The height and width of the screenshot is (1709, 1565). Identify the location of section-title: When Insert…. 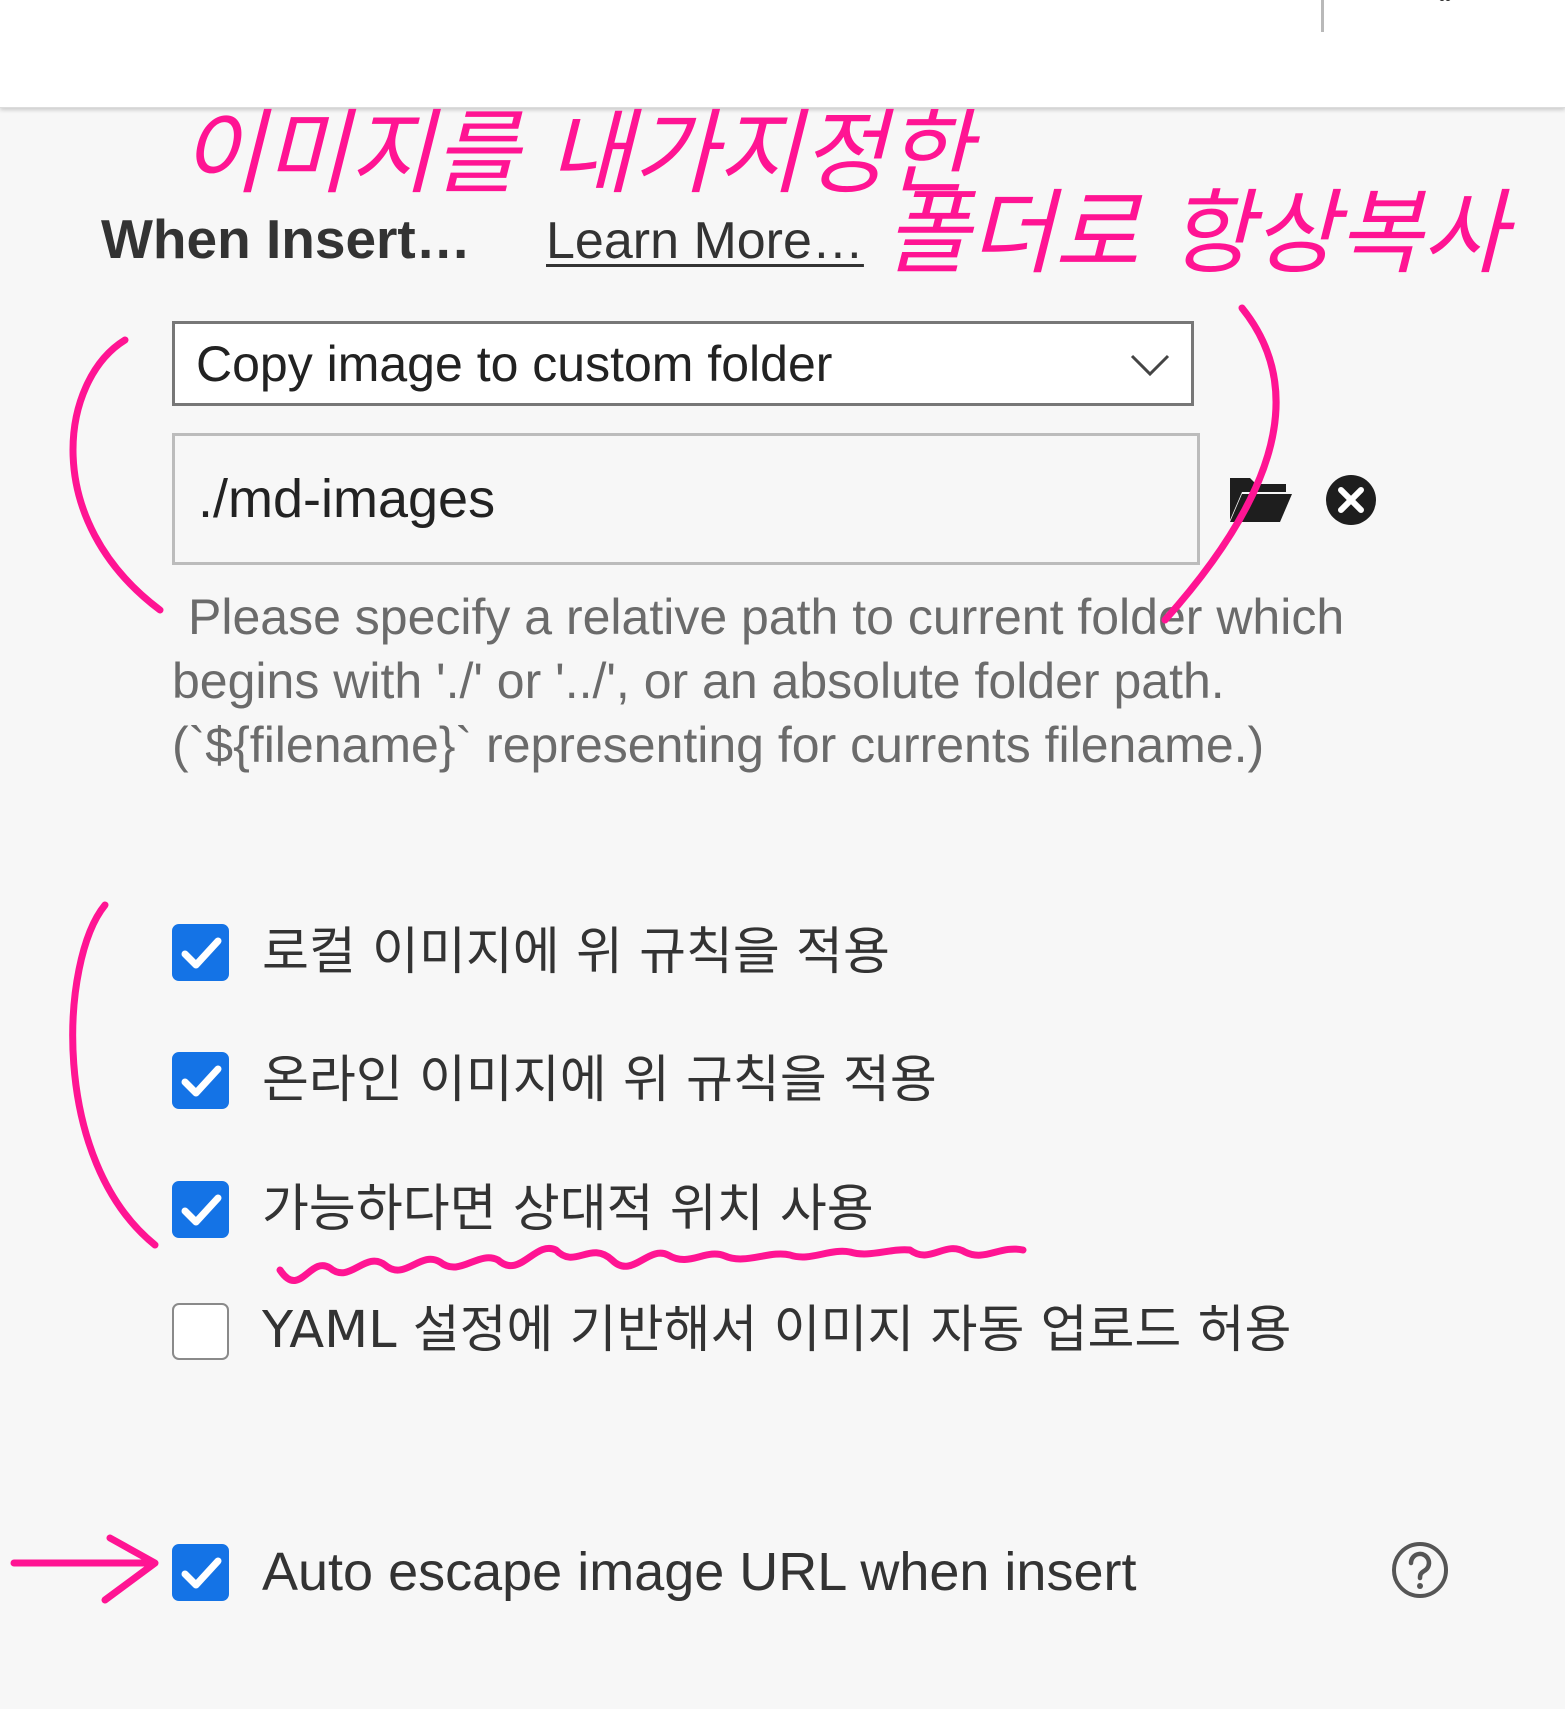
(286, 239).